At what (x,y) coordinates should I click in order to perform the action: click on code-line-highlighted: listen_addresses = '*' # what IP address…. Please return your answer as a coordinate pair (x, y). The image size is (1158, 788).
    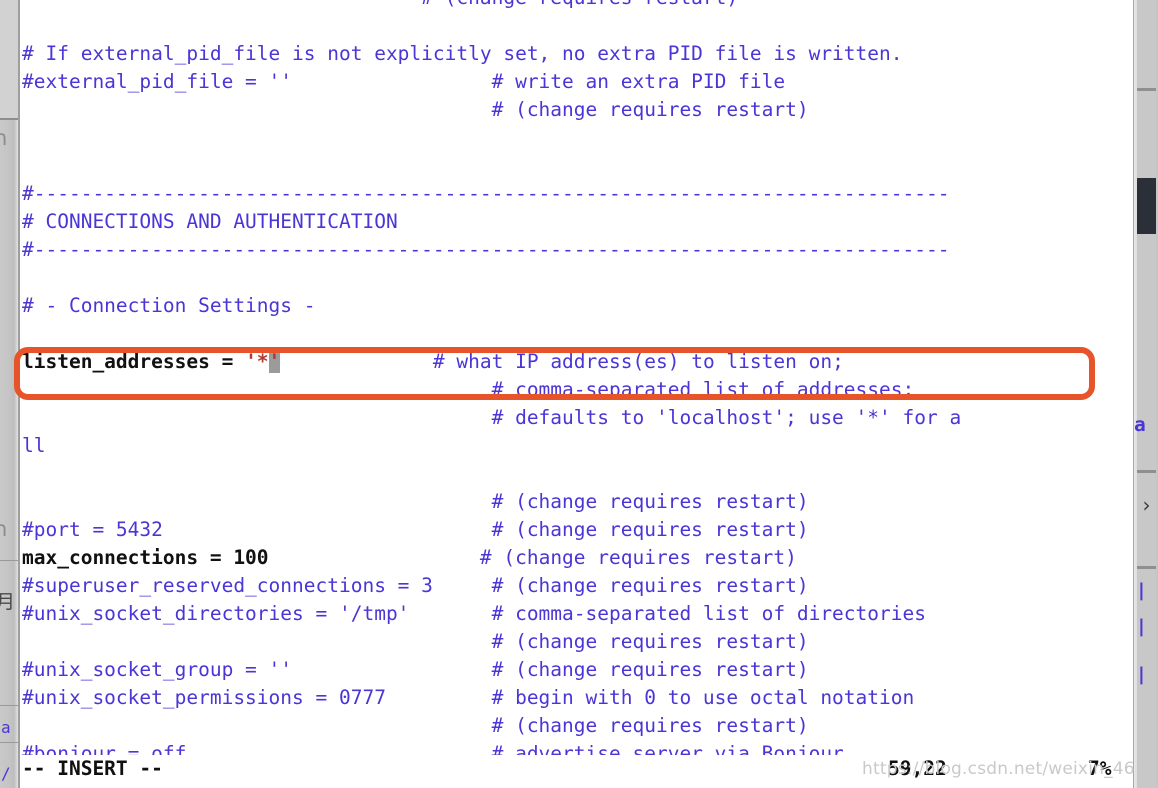
    Looking at the image, I should click on (577, 362).